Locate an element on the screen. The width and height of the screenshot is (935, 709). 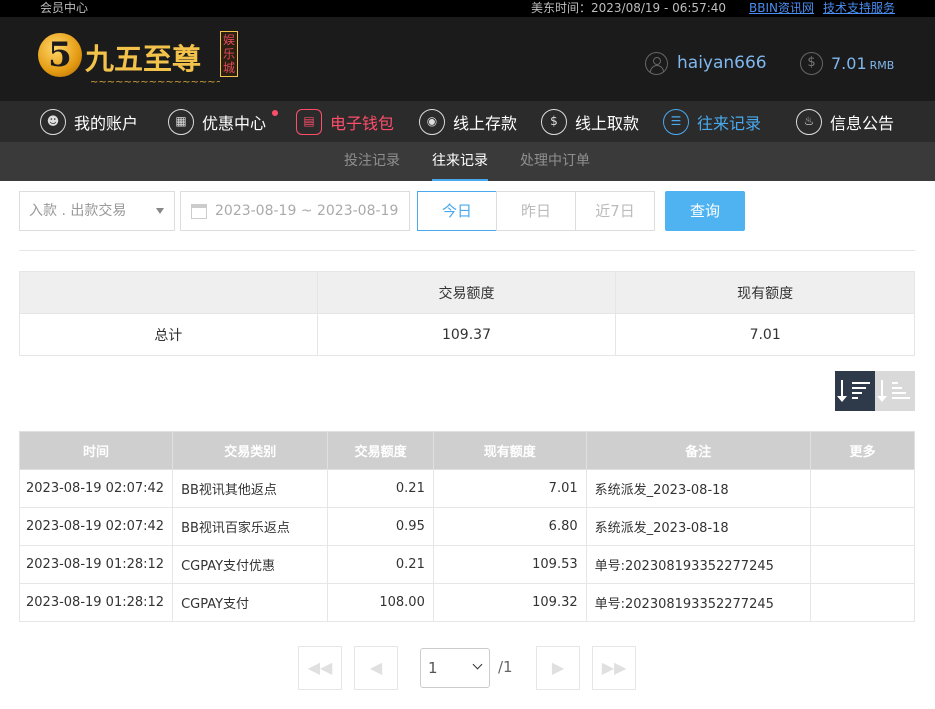
nav-label: 线上取款 is located at coordinates (607, 123).